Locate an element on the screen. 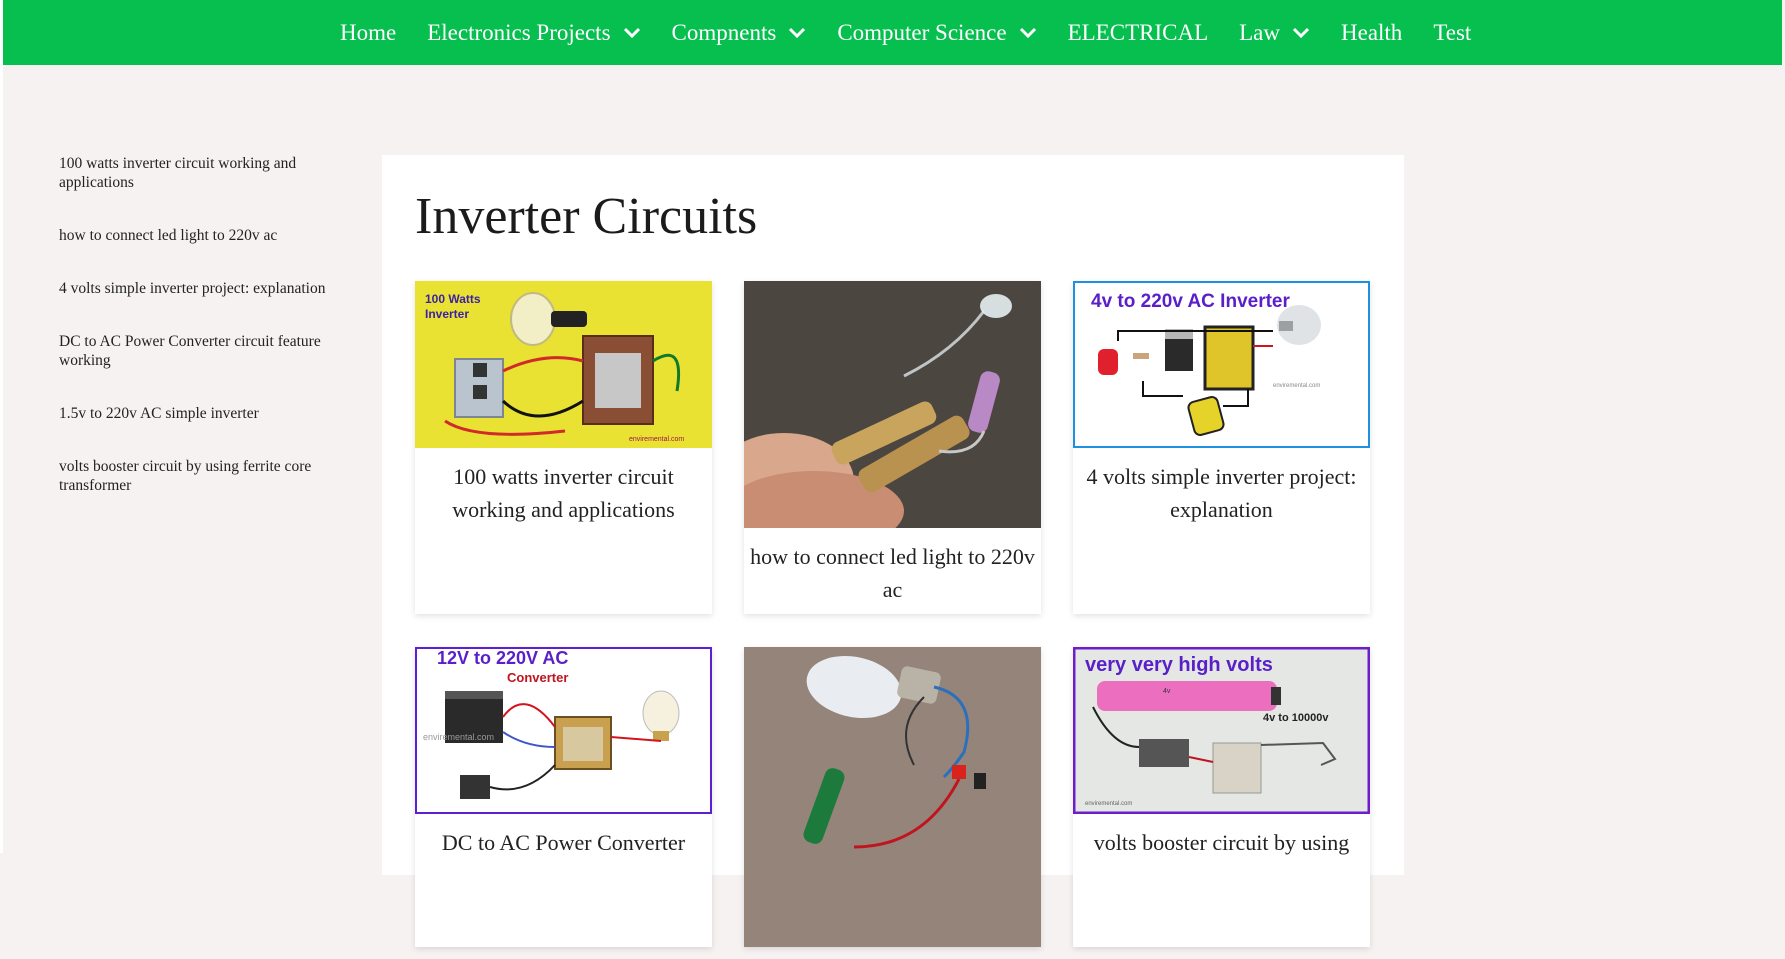  post-thumbnail: 100 Watts Inverter enviremental.com is located at coordinates (563, 364).